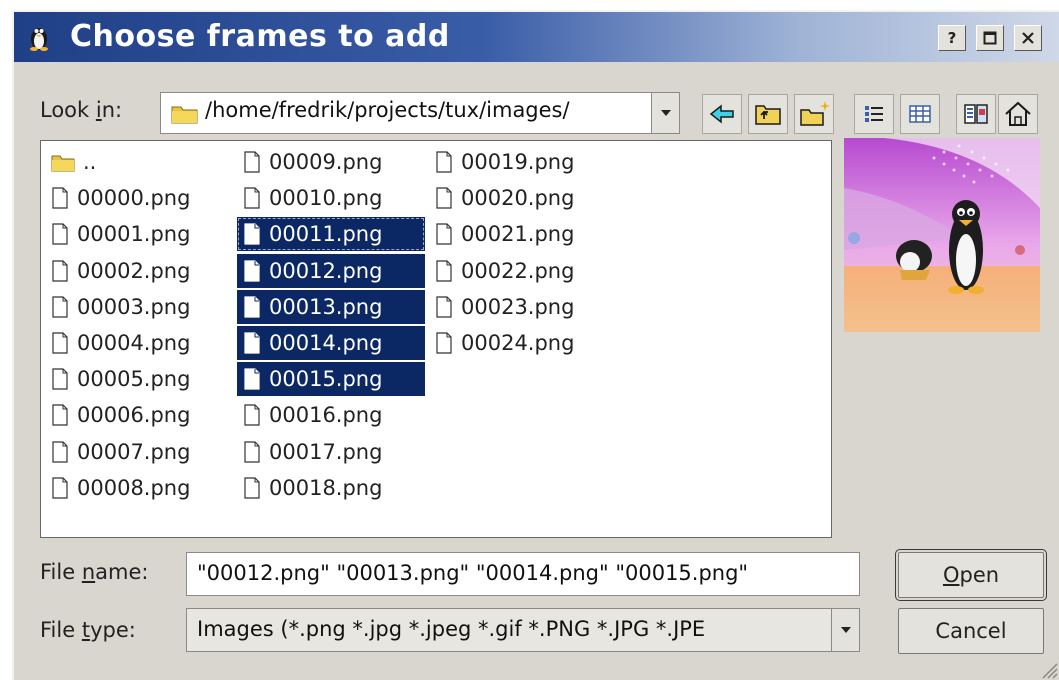 This screenshot has height=680, width=1059. I want to click on close-button, so click(1028, 38).